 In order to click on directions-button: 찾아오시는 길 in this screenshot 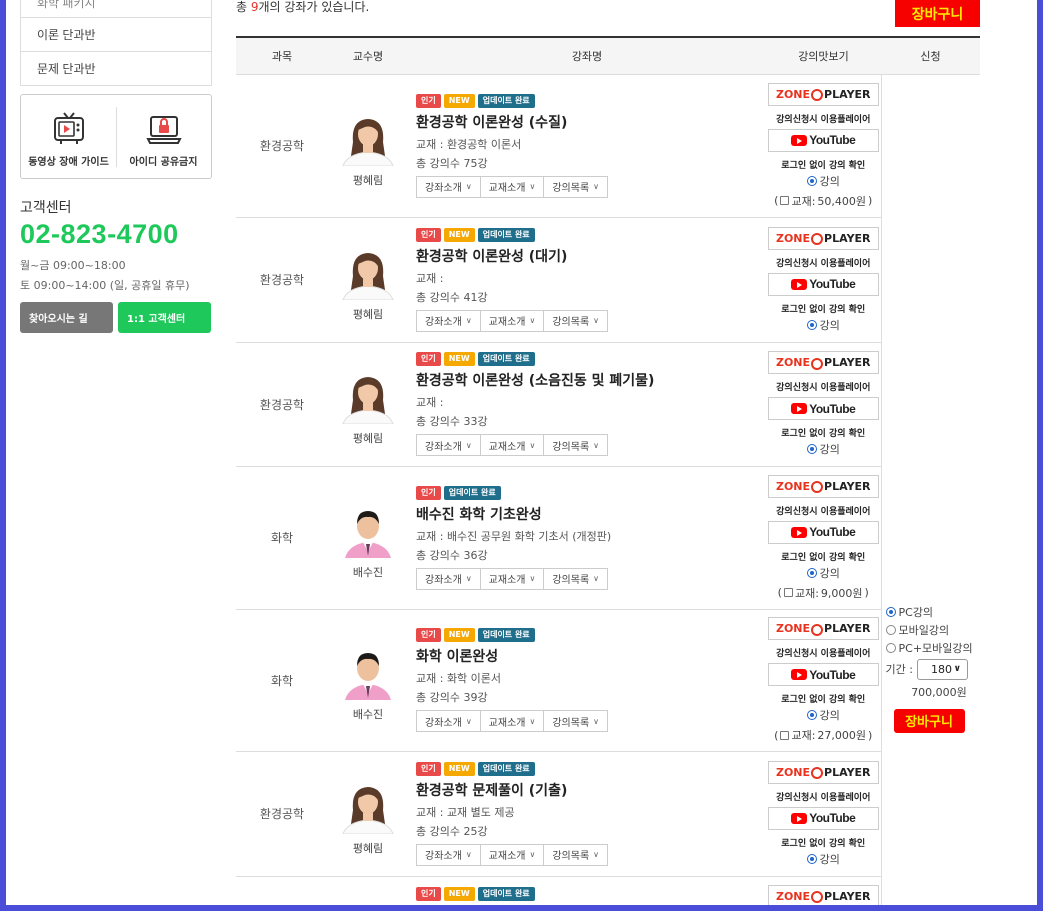, I will do `click(66, 317)`.